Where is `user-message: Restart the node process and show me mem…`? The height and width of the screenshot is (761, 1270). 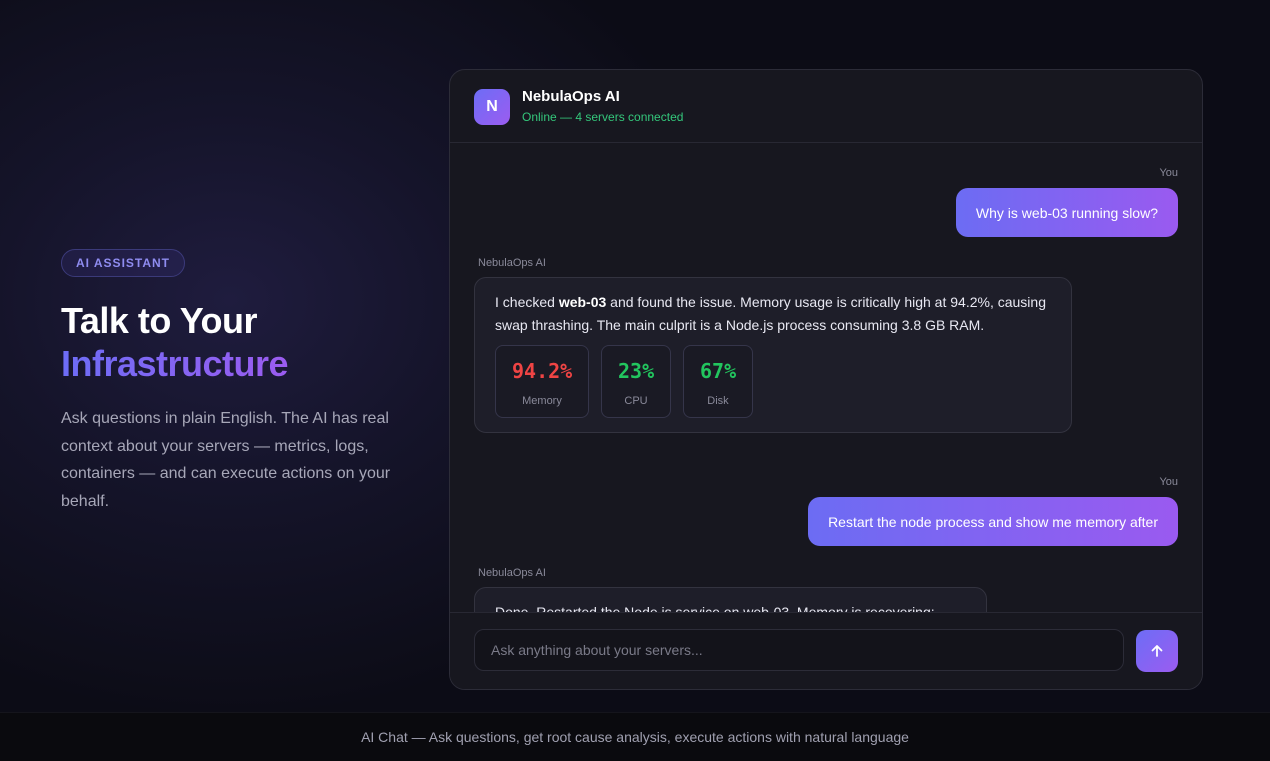 user-message: Restart the node process and show me mem… is located at coordinates (993, 521).